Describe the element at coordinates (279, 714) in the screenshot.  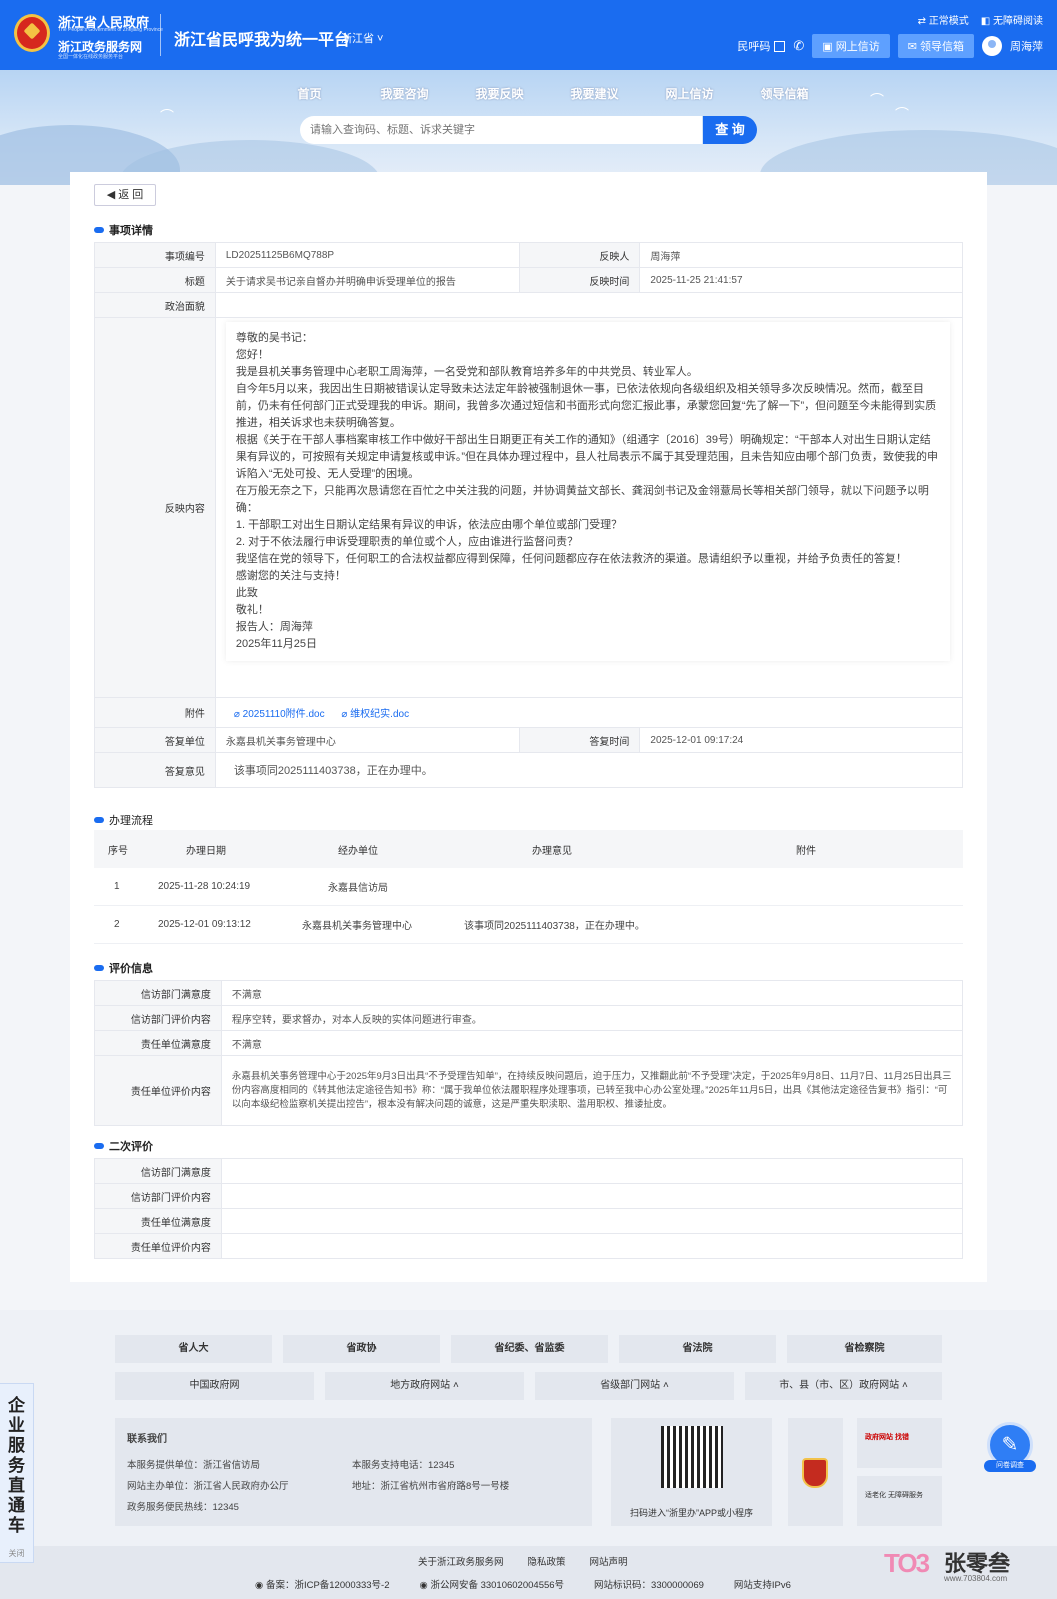
I see `attachment-link: ⌀ 20251110附件.doc` at that location.